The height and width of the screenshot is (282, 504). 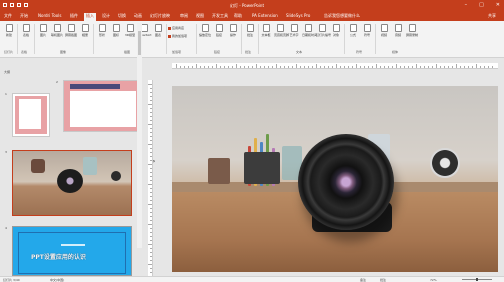 I want to click on online-pictures-button: 联机图片, so click(x=57, y=30).